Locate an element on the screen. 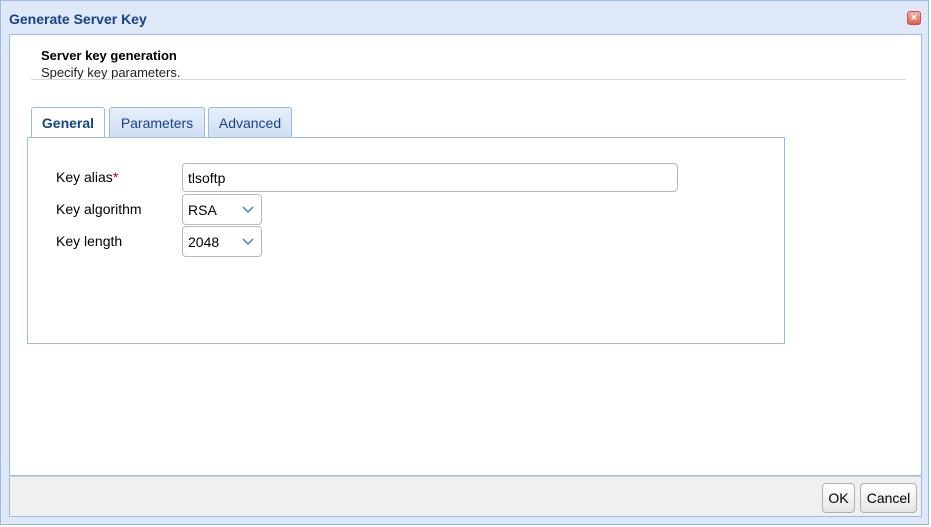  dialog-footer: OK Cancel is located at coordinates (465, 496).